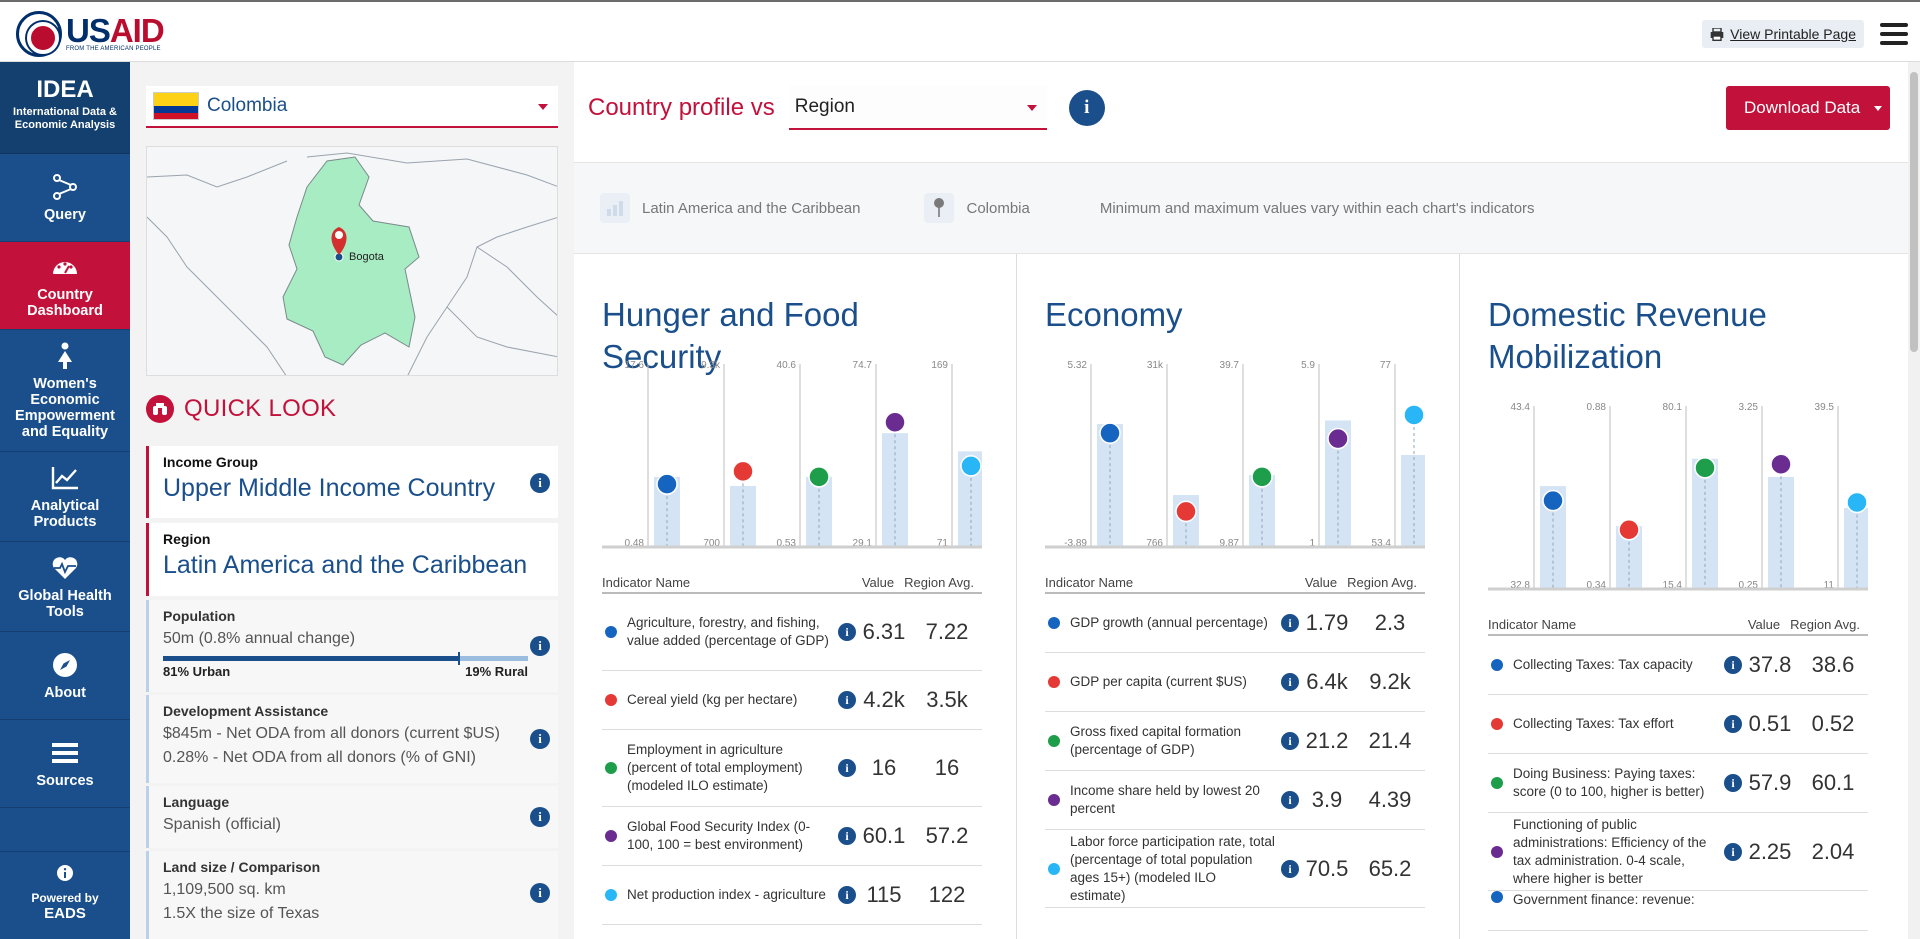 The image size is (1920, 939). What do you see at coordinates (1235, 682) in the screenshot?
I see `table-row: GDP per capita (current $US) i 6.4k 9.2k` at bounding box center [1235, 682].